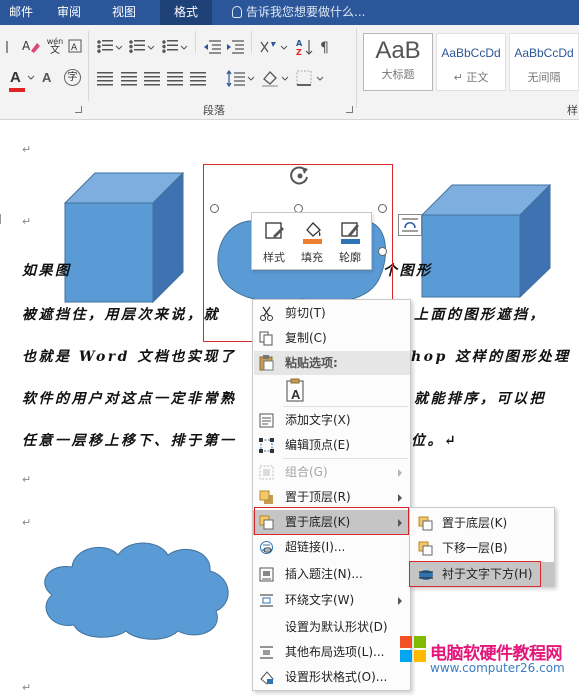 The height and width of the screenshot is (696, 579). I want to click on submenu-item-send-to-back: 置于底层(K), so click(482, 523).